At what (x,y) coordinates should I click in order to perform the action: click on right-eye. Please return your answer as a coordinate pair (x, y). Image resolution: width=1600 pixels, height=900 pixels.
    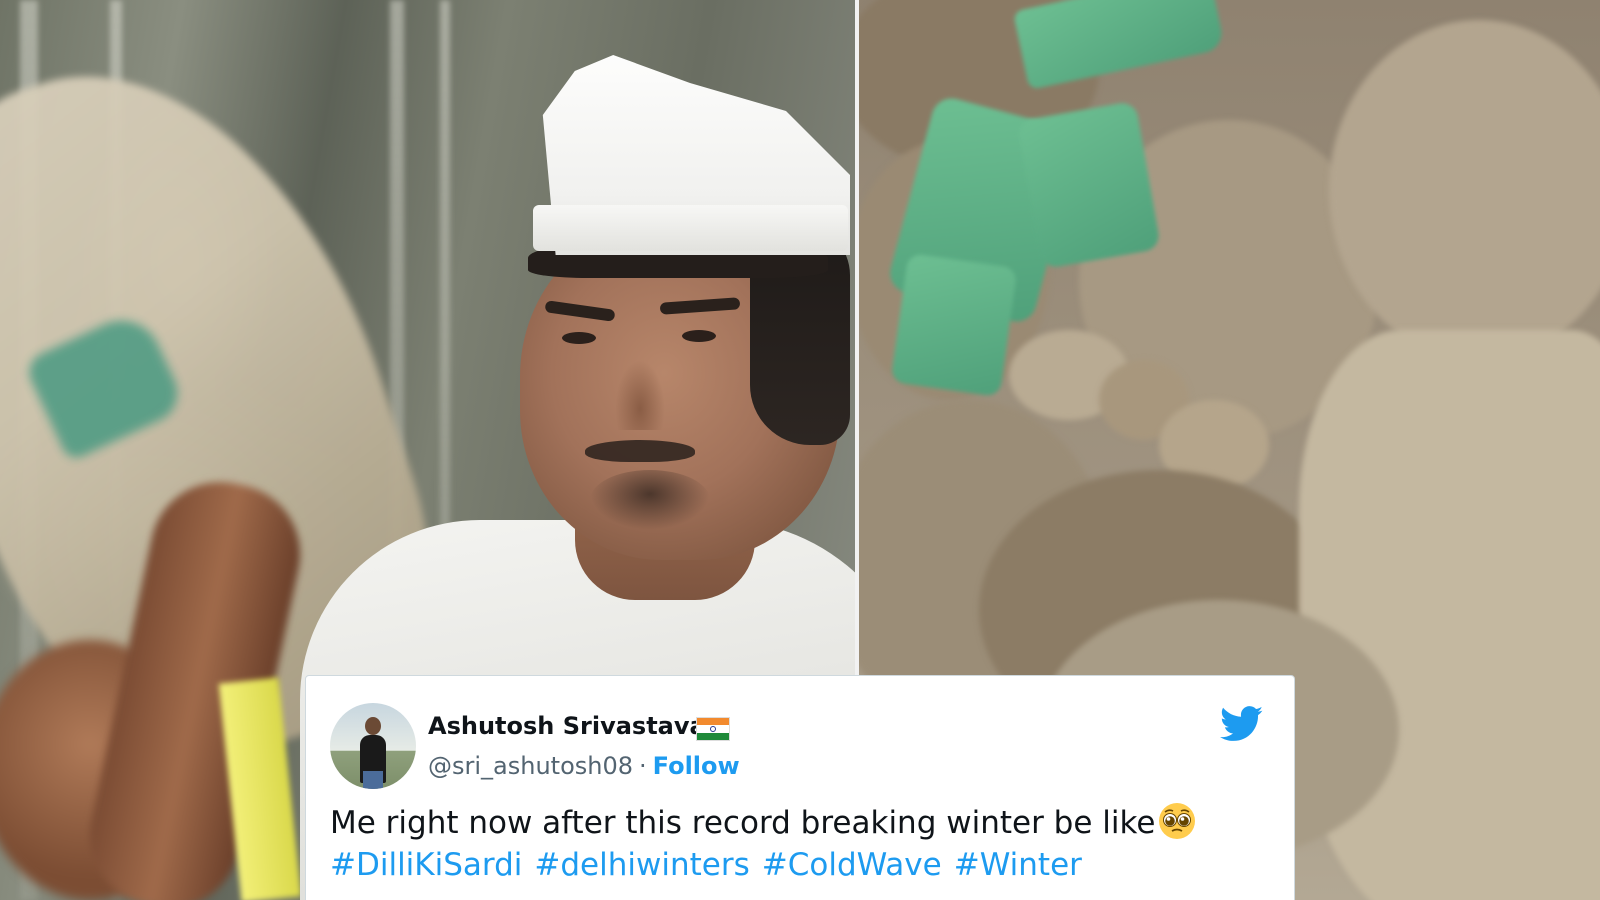
    Looking at the image, I should click on (699, 336).